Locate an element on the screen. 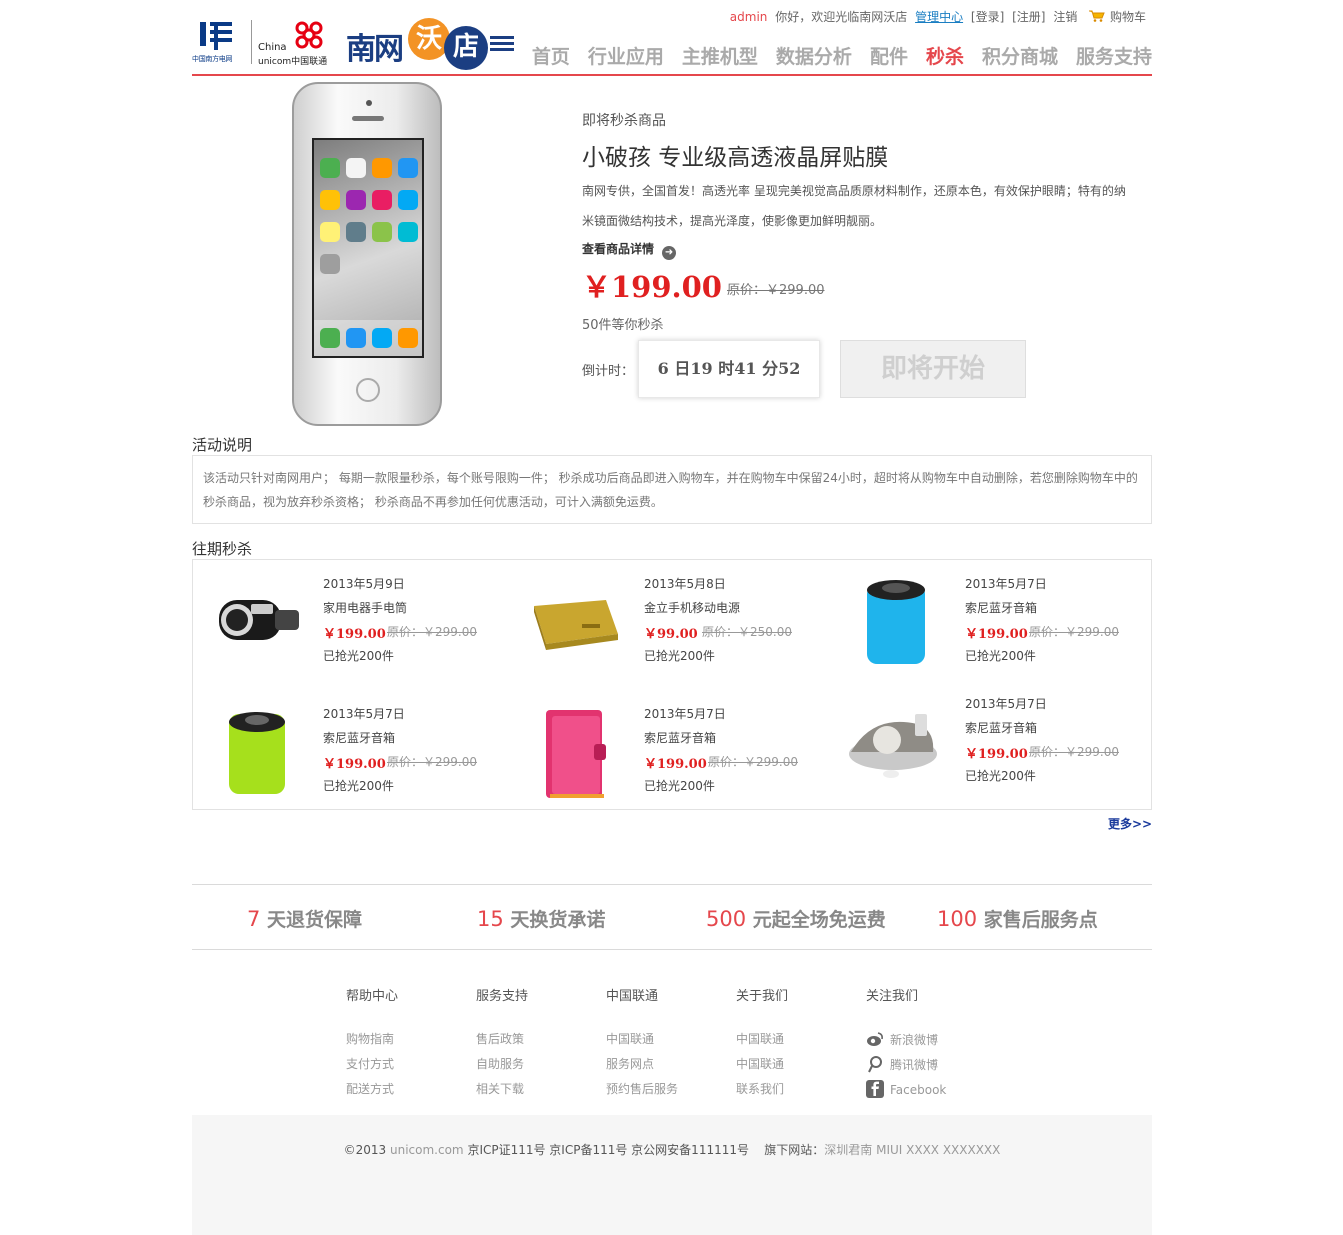  logo-group: 中国南方电网 China unicom中国联通 南网 沃 店 is located at coordinates (354, 43).